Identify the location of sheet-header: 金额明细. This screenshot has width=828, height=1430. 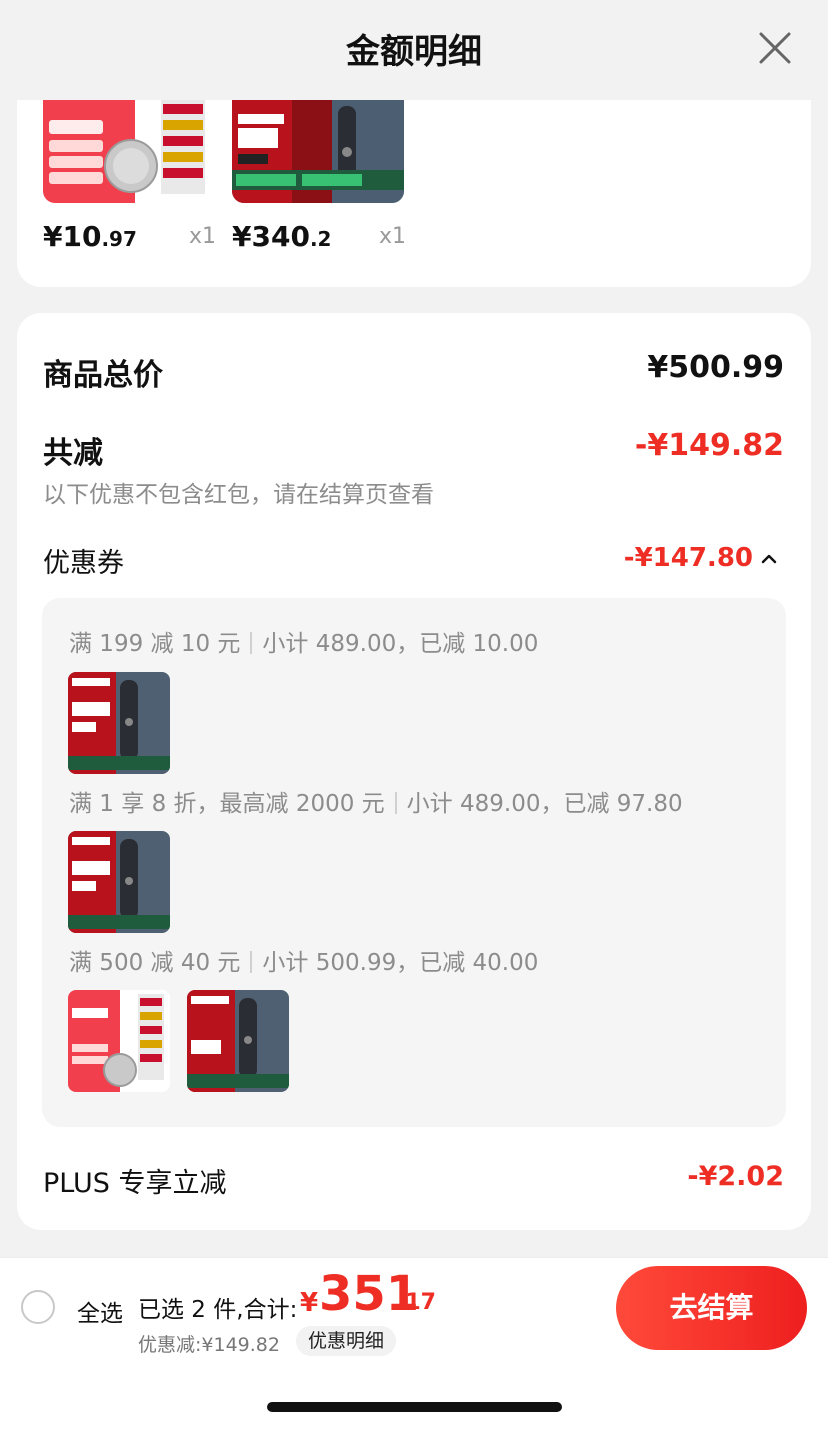
(414, 50).